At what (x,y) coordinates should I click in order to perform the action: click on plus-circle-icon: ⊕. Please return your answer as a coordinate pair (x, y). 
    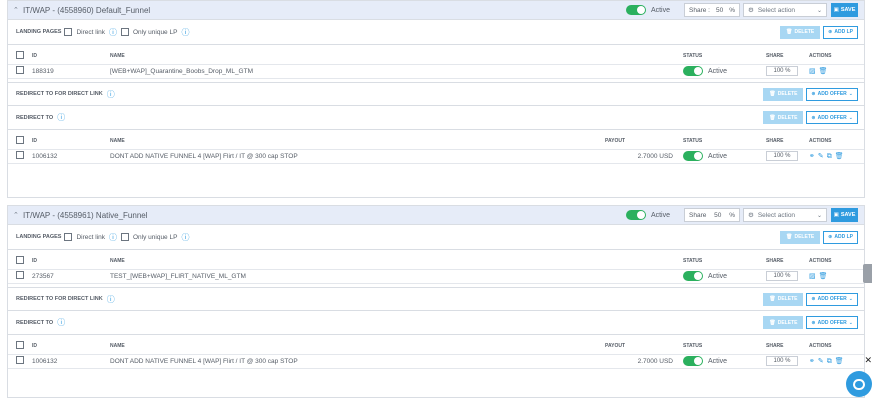
    Looking at the image, I should click on (813, 94).